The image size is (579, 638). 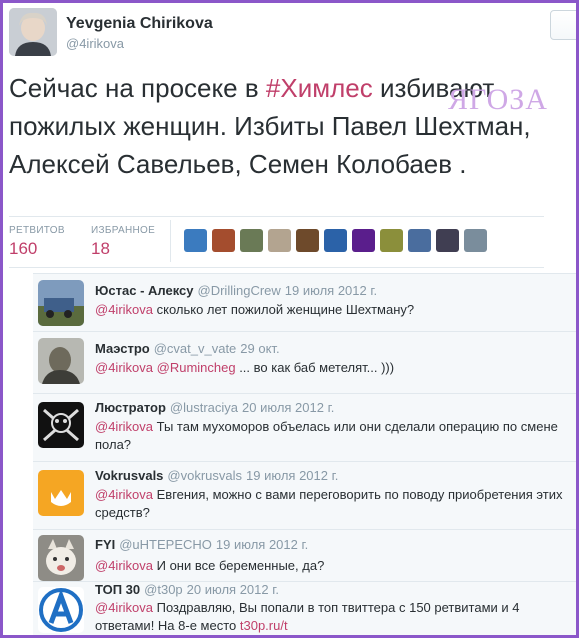 I want to click on reply-author-name: FYI, so click(x=105, y=544).